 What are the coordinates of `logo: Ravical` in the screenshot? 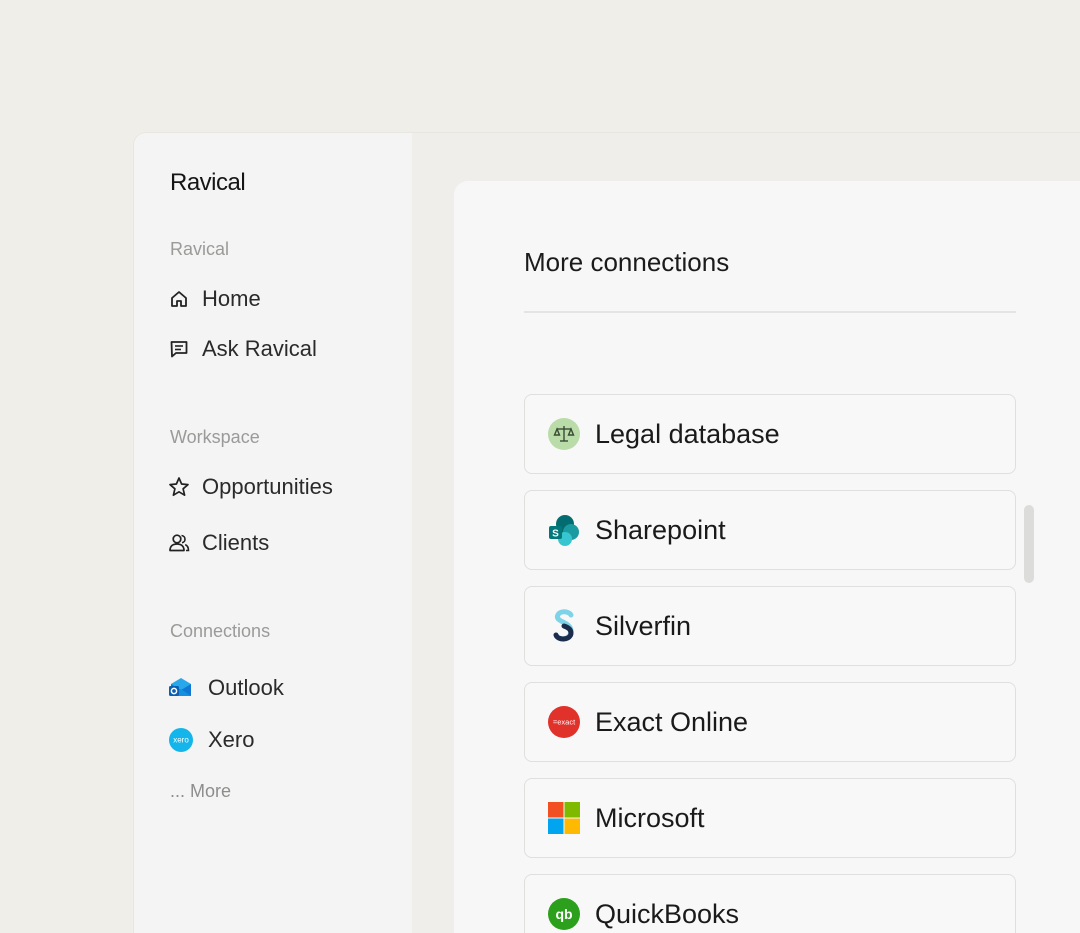 It's located at (208, 182).